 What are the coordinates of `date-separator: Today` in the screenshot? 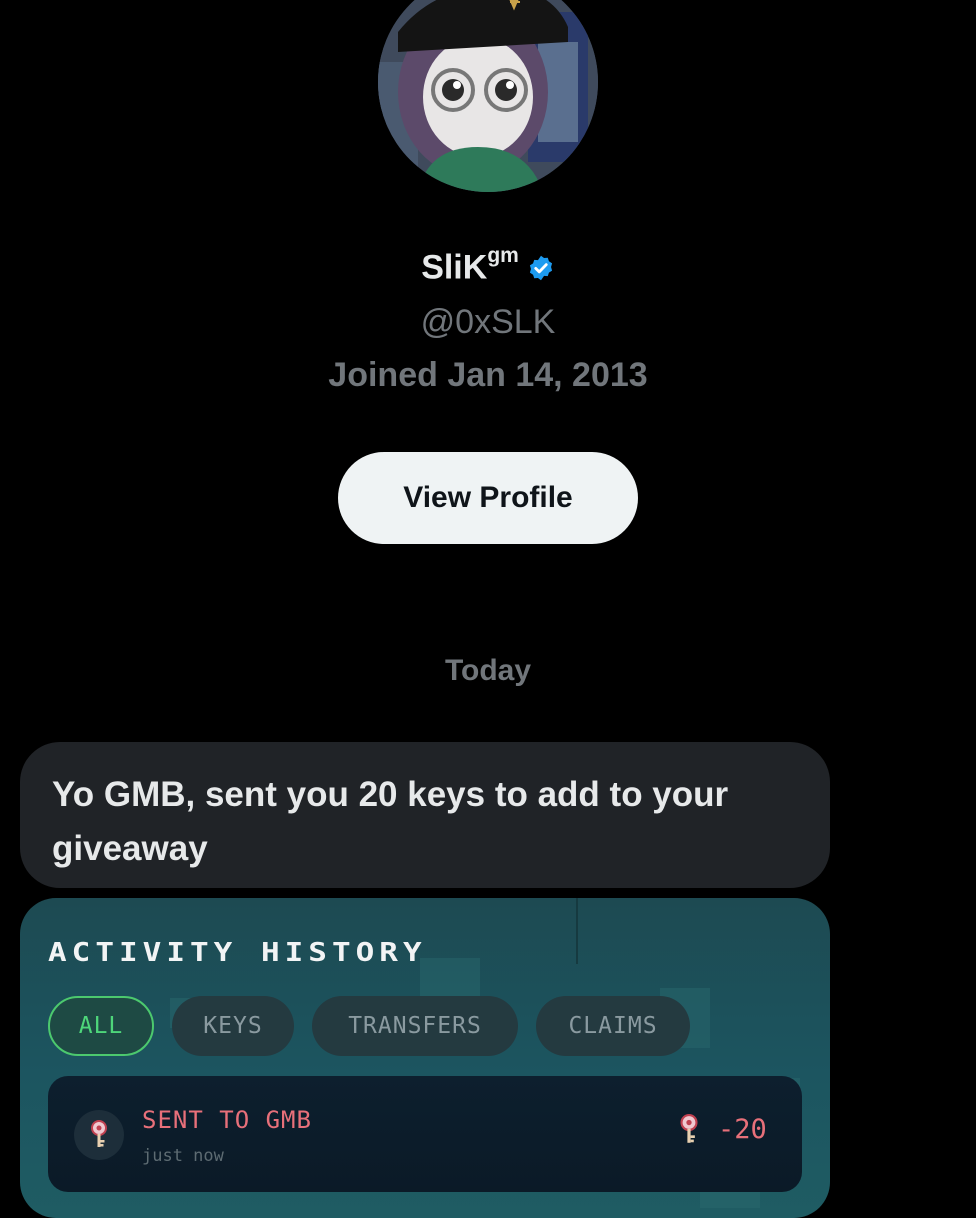 It's located at (488, 670).